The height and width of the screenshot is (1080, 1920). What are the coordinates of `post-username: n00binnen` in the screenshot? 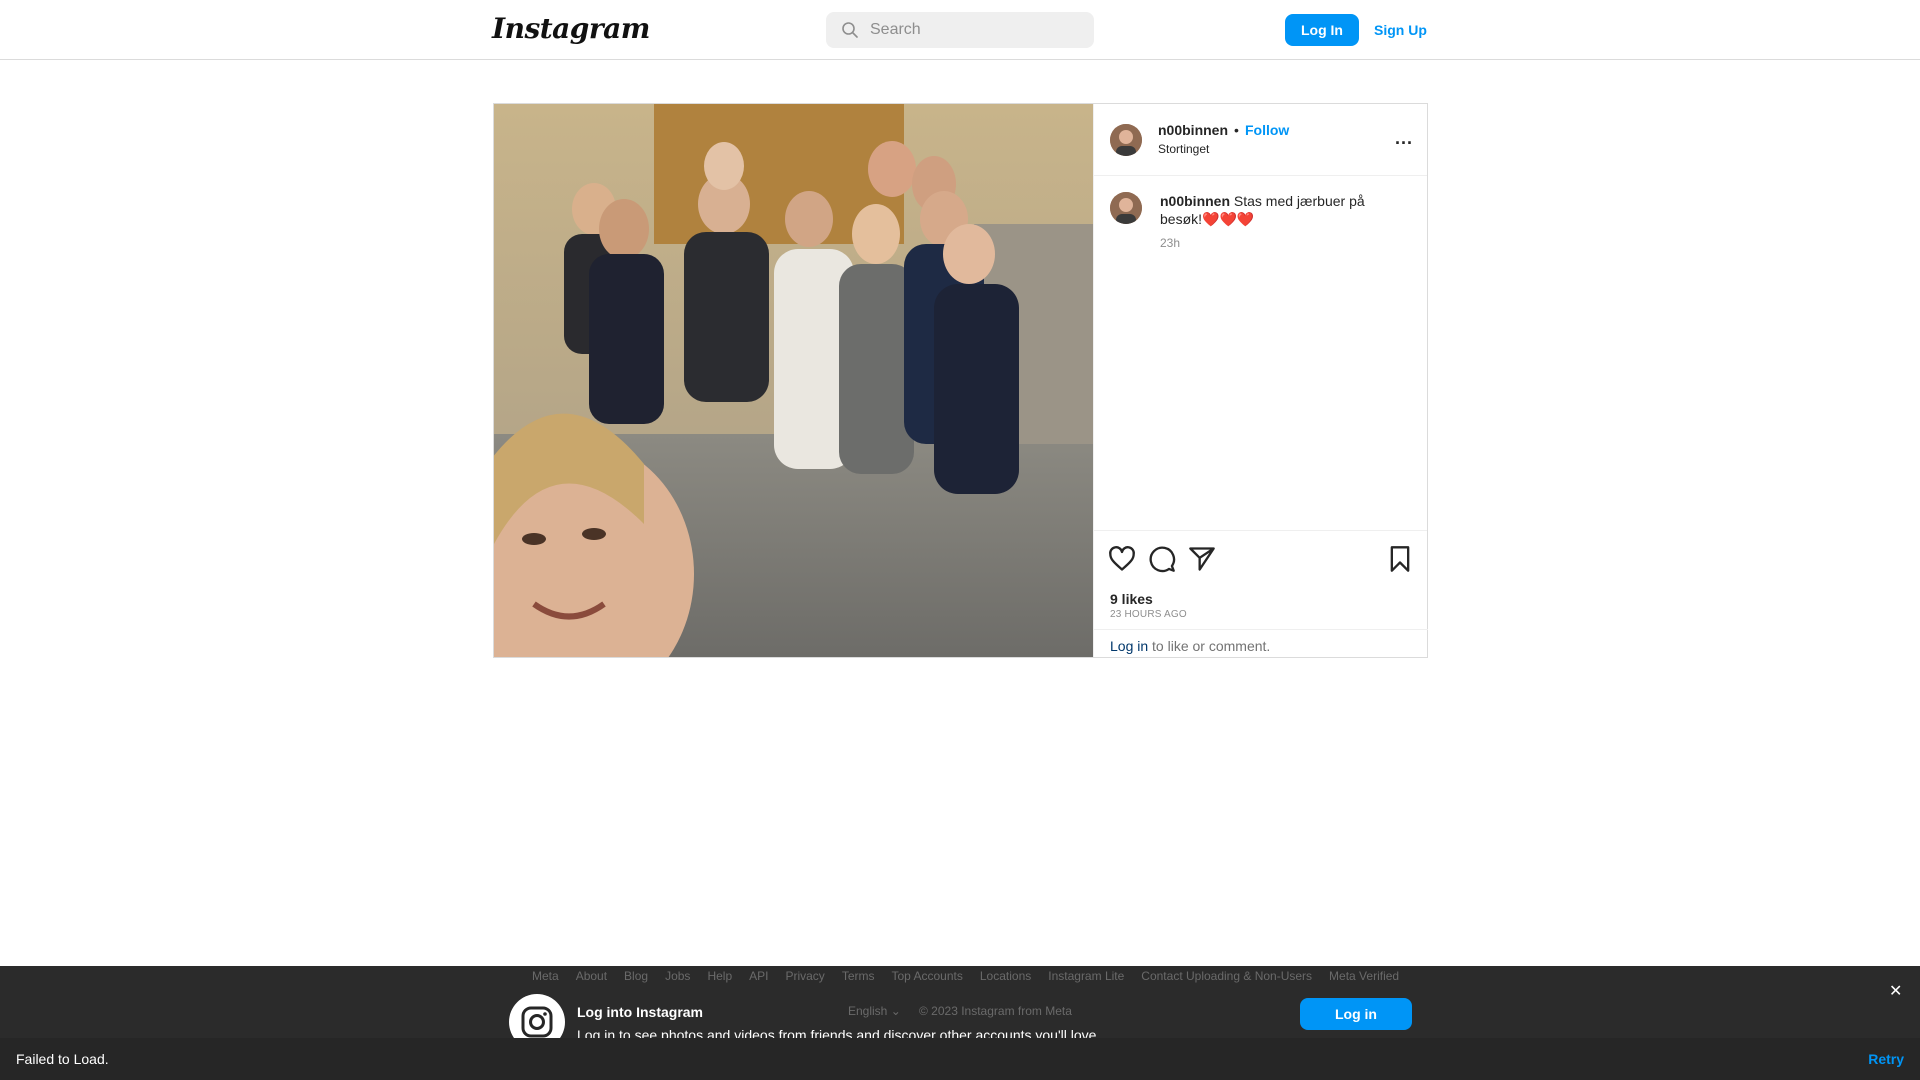 It's located at (1193, 130).